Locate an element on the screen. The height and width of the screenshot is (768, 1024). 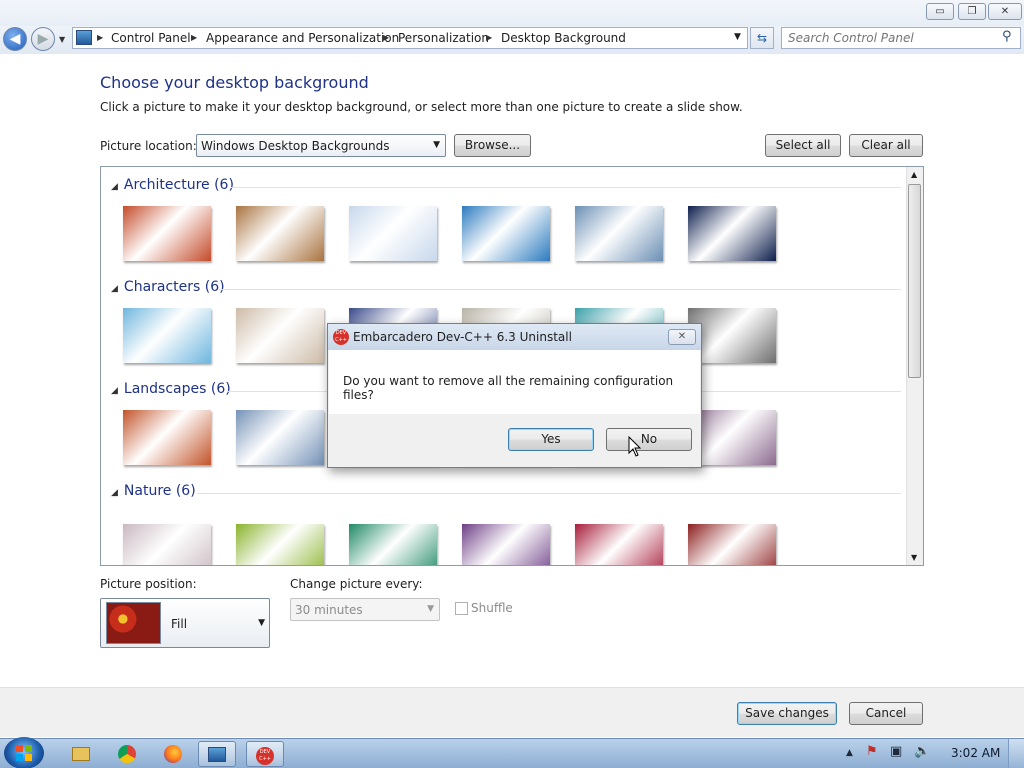
breadcrumb-appearance: Appearance and Personalization is located at coordinates (302, 38).